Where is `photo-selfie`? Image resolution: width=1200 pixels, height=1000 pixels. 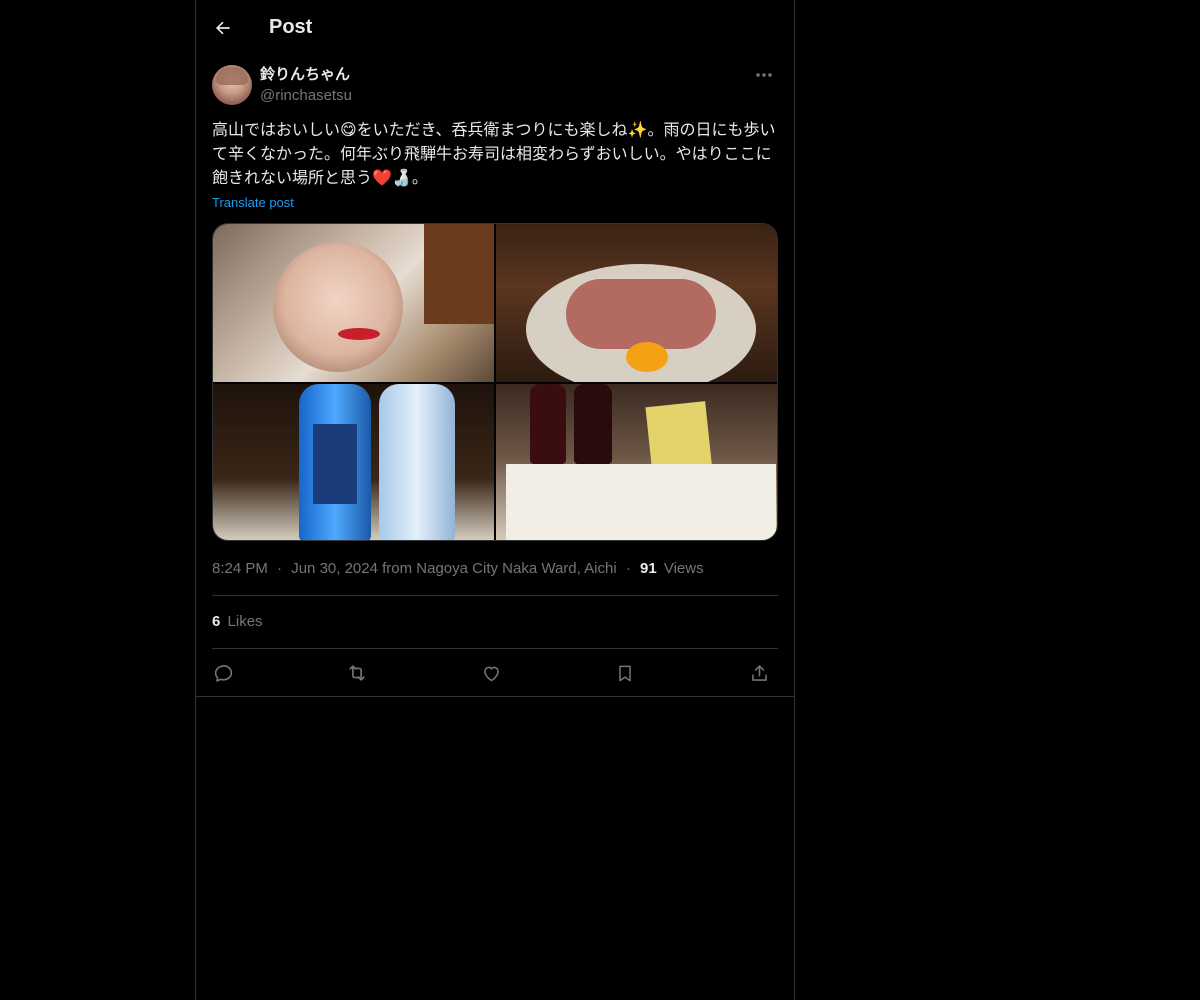 photo-selfie is located at coordinates (353, 303).